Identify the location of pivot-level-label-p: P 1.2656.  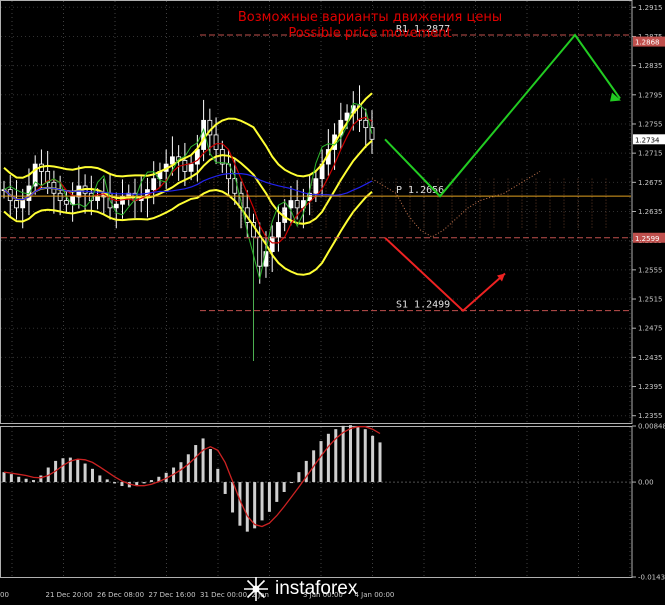
(420, 190).